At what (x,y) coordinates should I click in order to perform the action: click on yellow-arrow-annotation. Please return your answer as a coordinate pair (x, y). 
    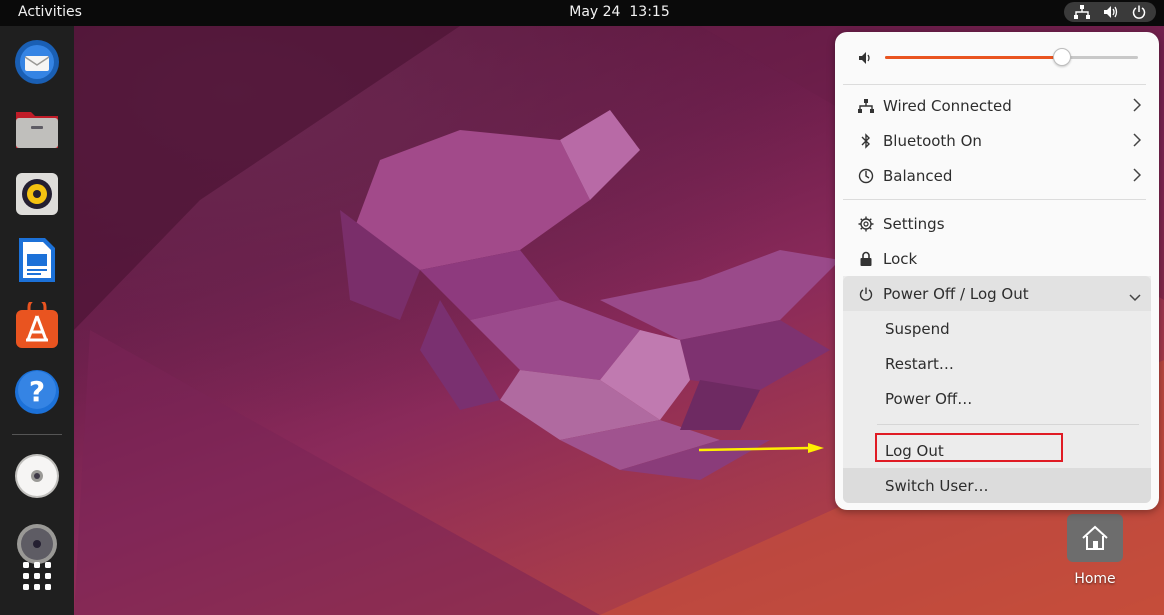
    Looking at the image, I should click on (761, 448).